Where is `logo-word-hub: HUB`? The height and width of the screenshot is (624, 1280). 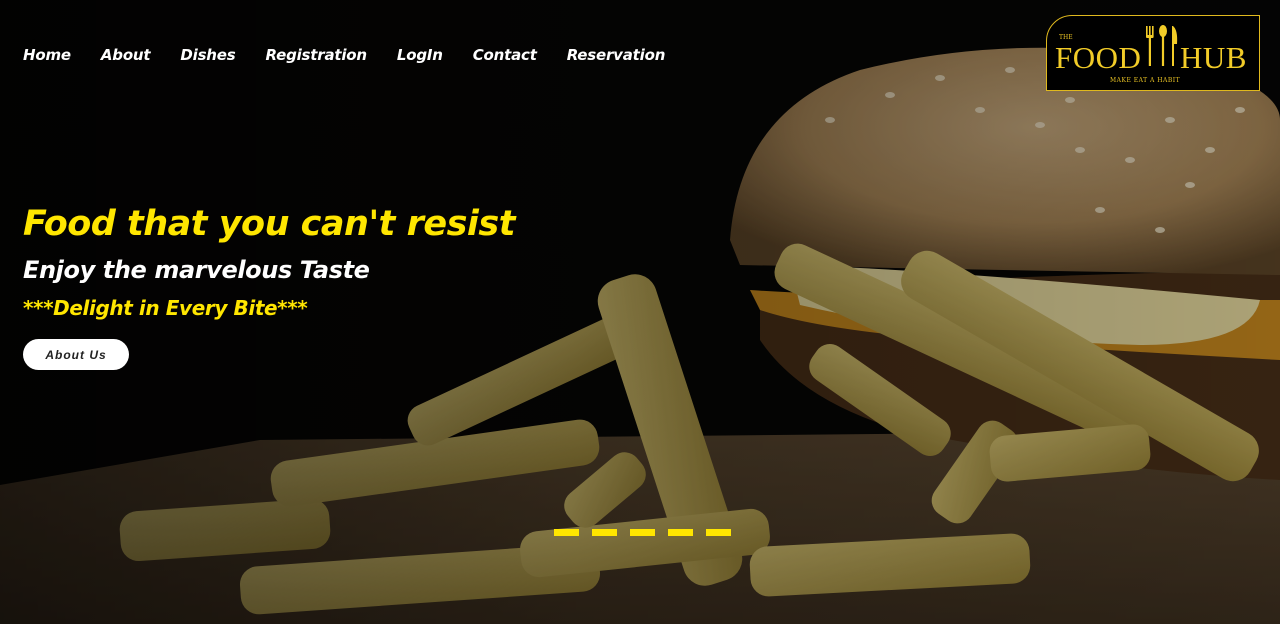 logo-word-hub: HUB is located at coordinates (1213, 57).